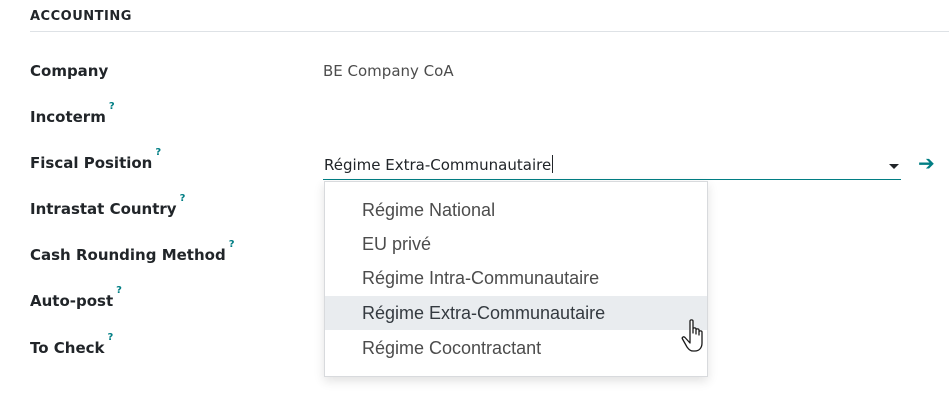 Image resolution: width=949 pixels, height=395 pixels. I want to click on cash-rounding-method-help-icon: ?, so click(232, 244).